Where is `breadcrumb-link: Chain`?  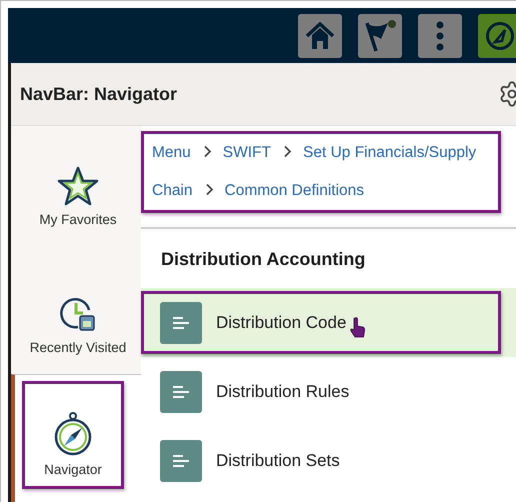
breadcrumb-link: Chain is located at coordinates (172, 190).